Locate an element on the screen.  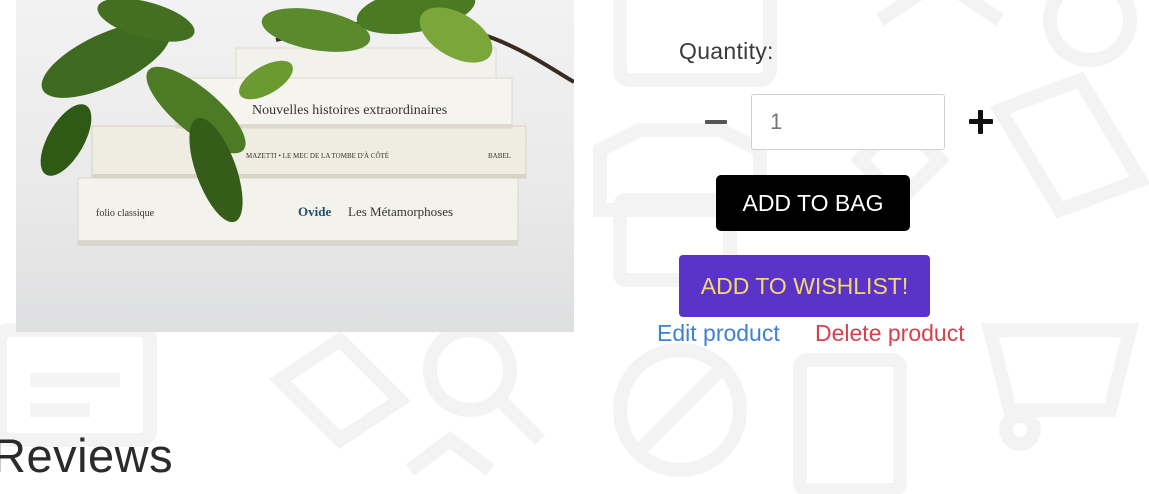
book-spine-text-1: Nouvelles histoires extraordinaires is located at coordinates (349, 110).